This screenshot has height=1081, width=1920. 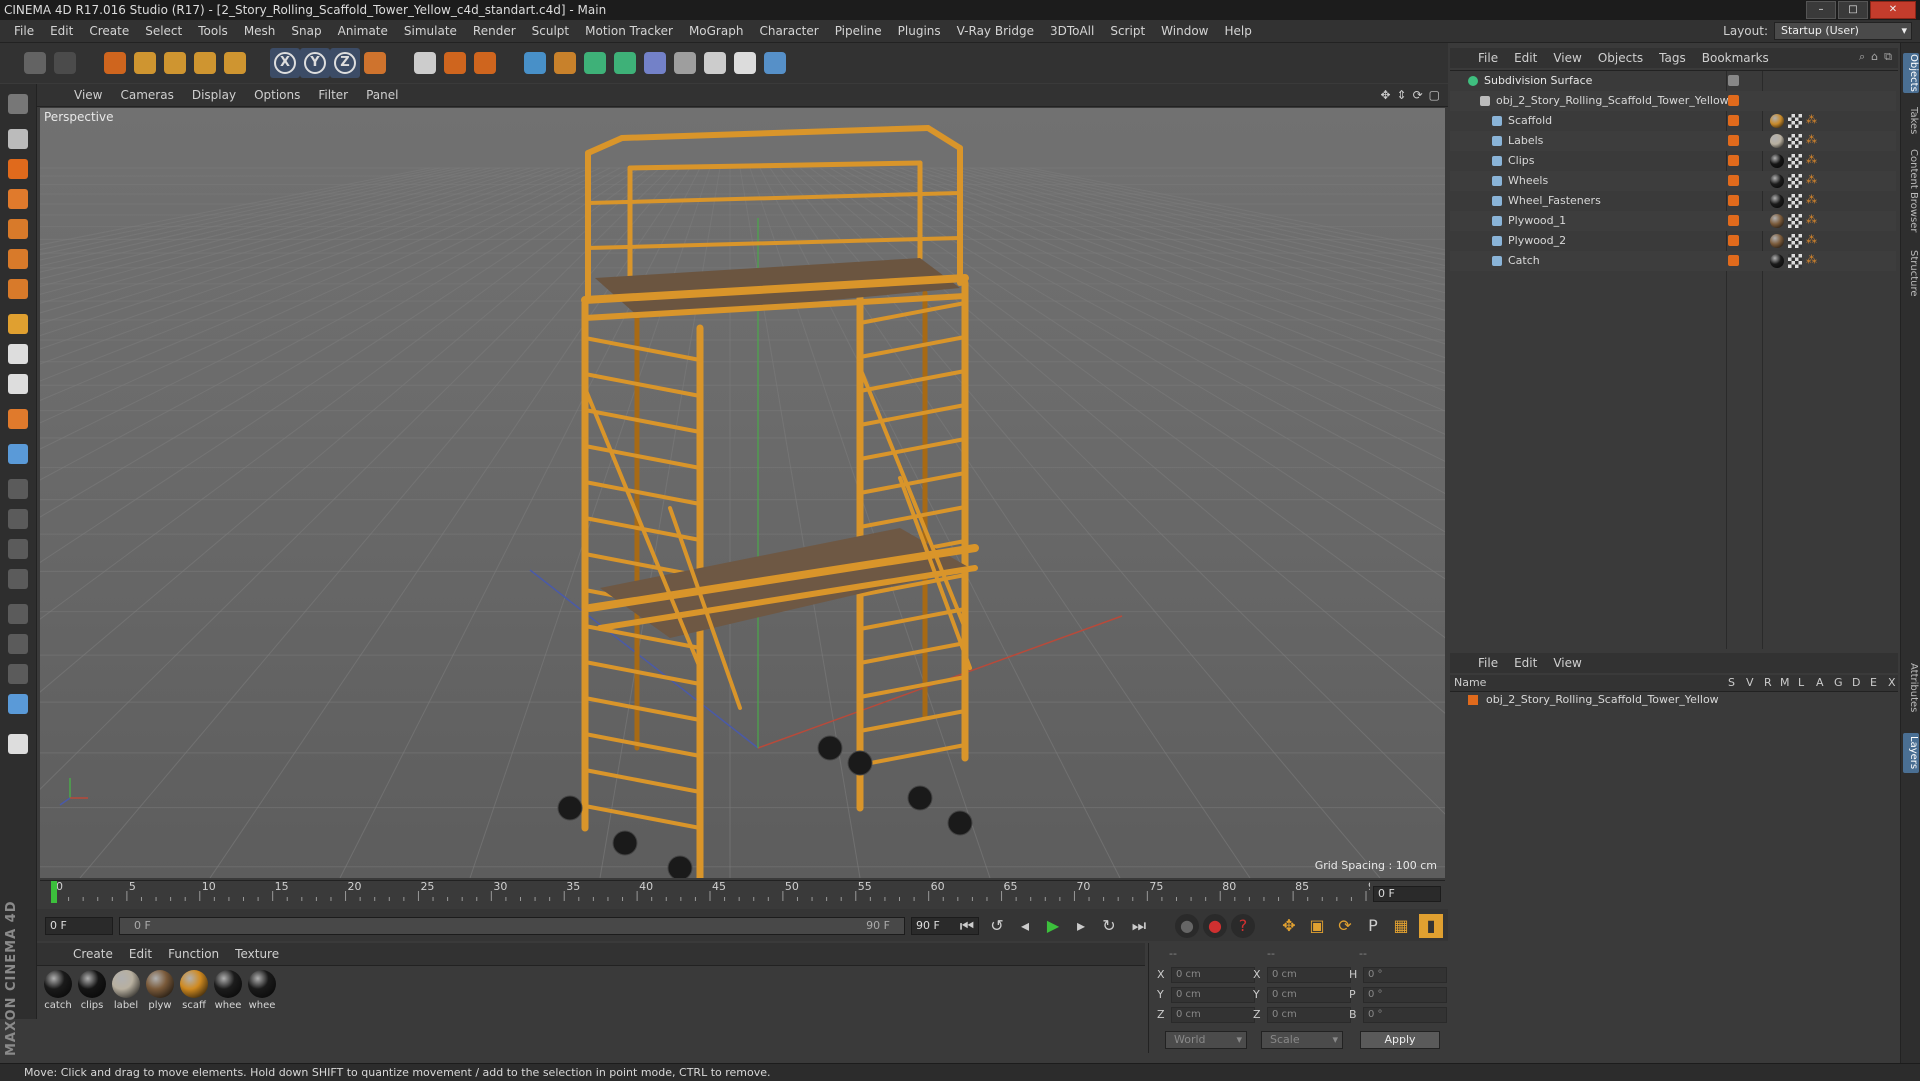 I want to click on material-swatch: clips, so click(x=92, y=990).